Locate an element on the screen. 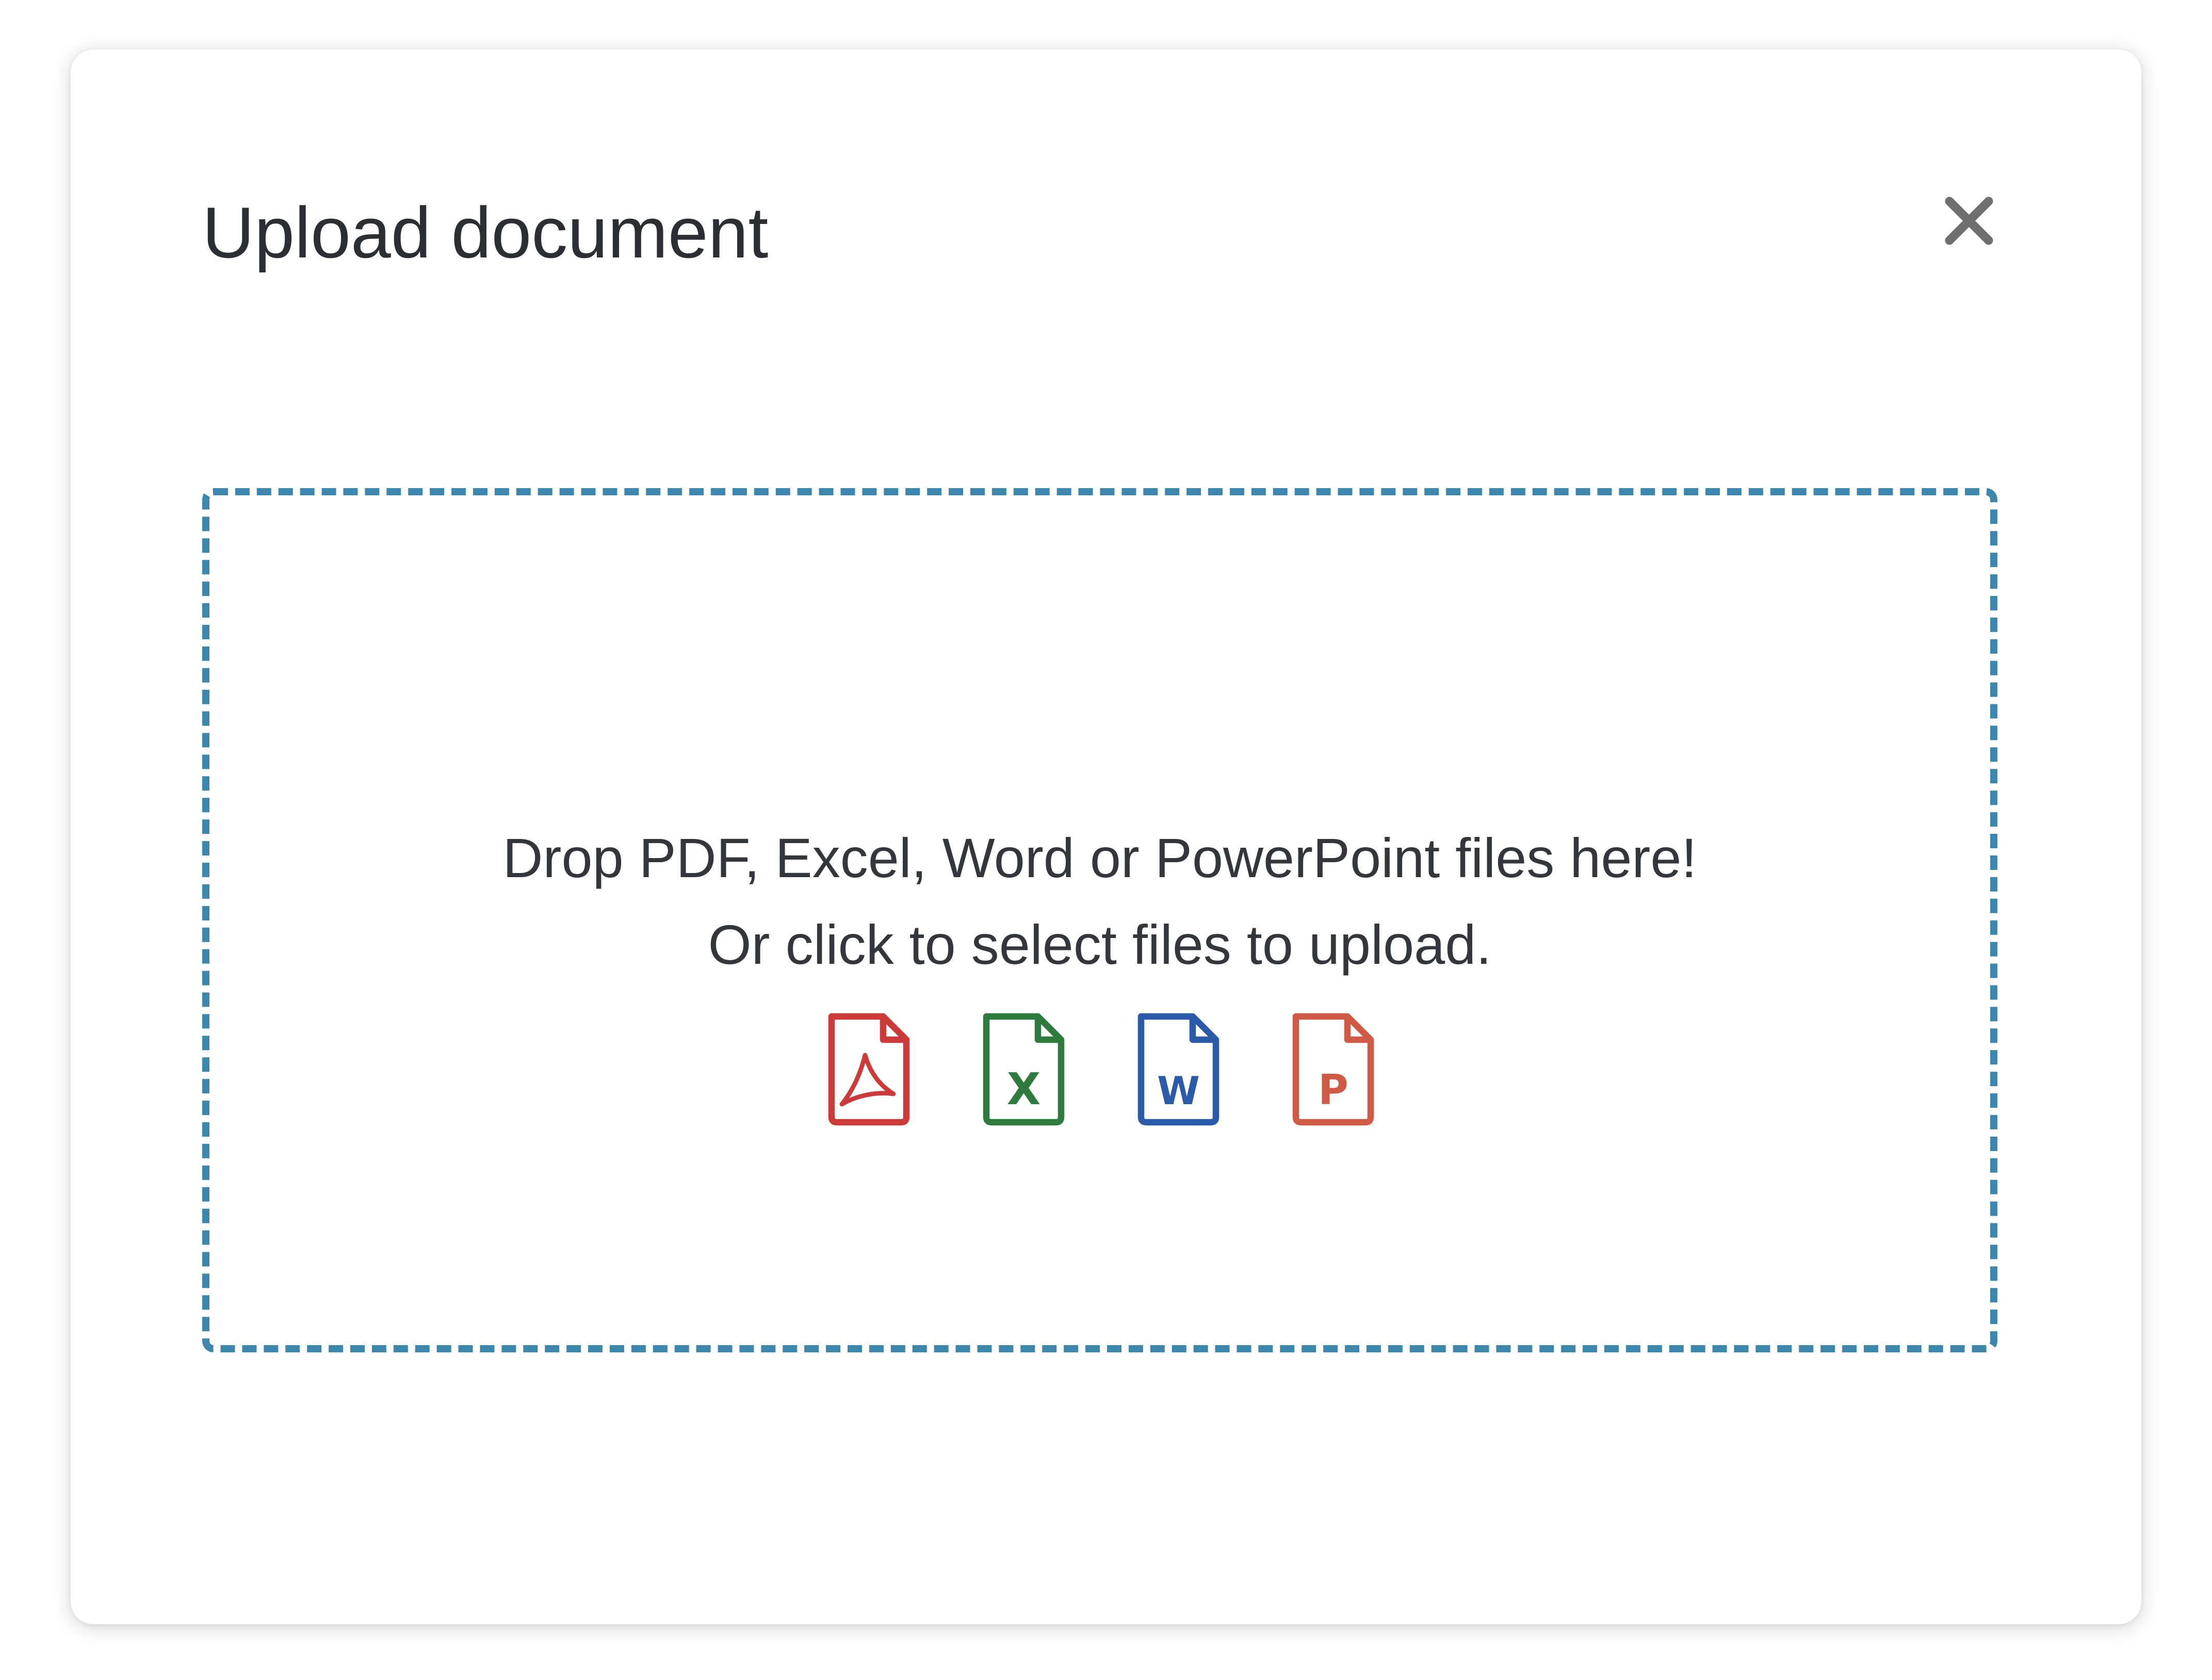  excel-file-icon: X is located at coordinates (1024, 1069).